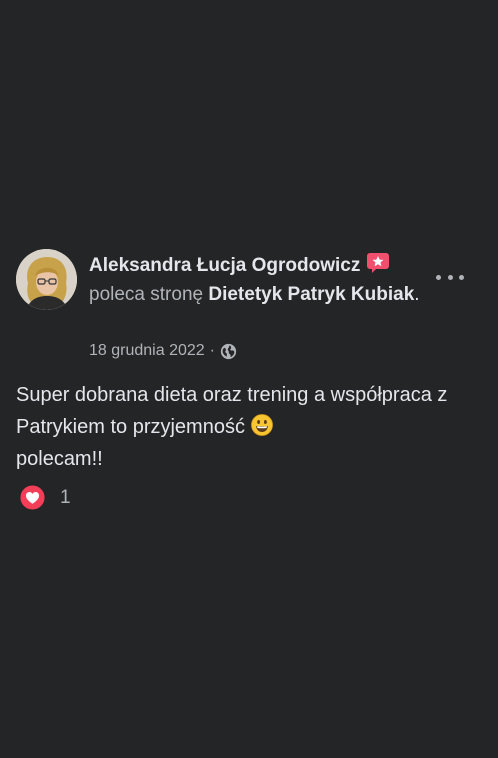 The height and width of the screenshot is (758, 498). Describe the element at coordinates (224, 265) in the screenshot. I see `author-name: Aleksandra Łucja Ogrodowicz` at that location.